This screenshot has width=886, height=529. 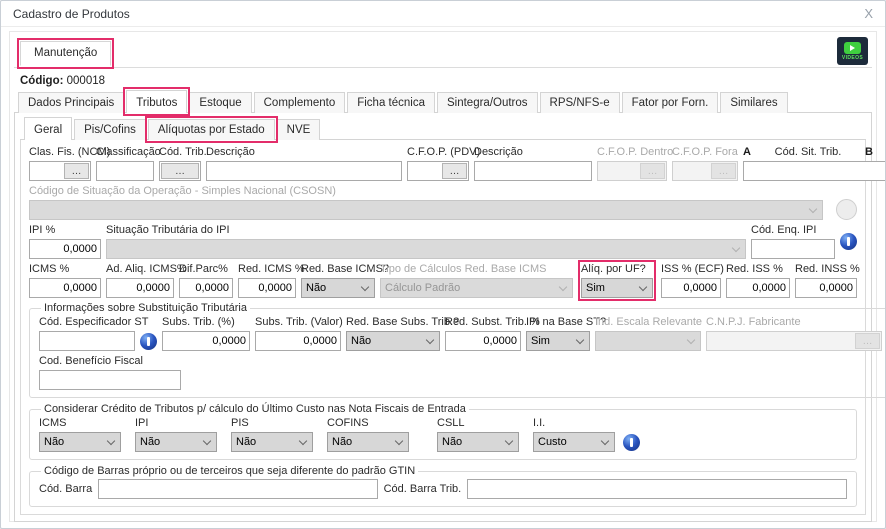 I want to click on red-subst-trib-input, so click(x=483, y=341).